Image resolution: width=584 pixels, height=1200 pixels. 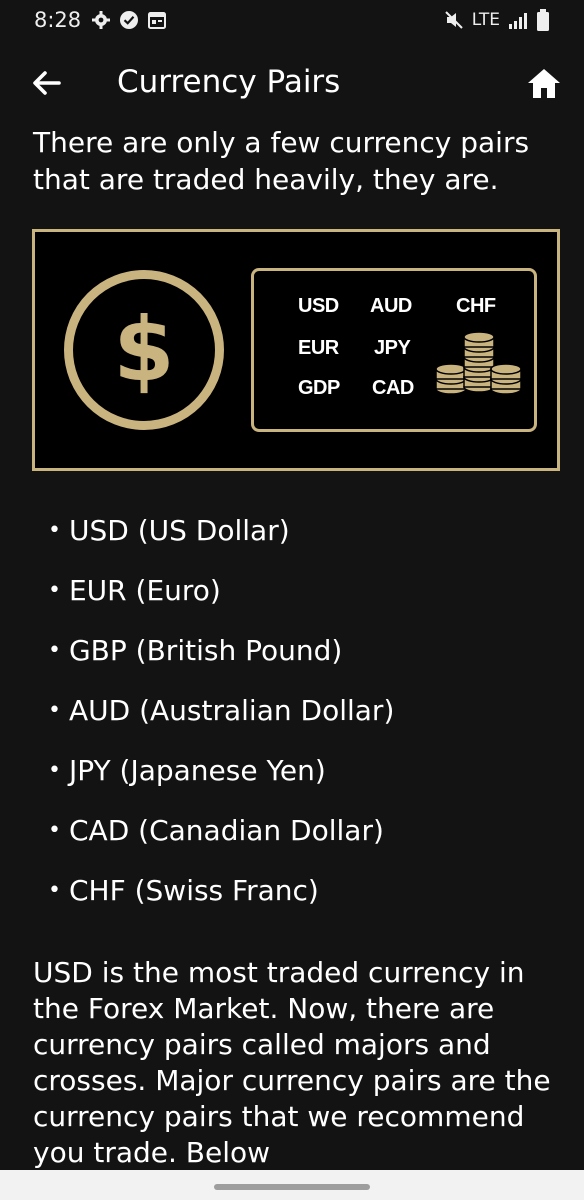 I want to click on list-item-text: CHF (Swiss Franc), so click(x=193, y=890).